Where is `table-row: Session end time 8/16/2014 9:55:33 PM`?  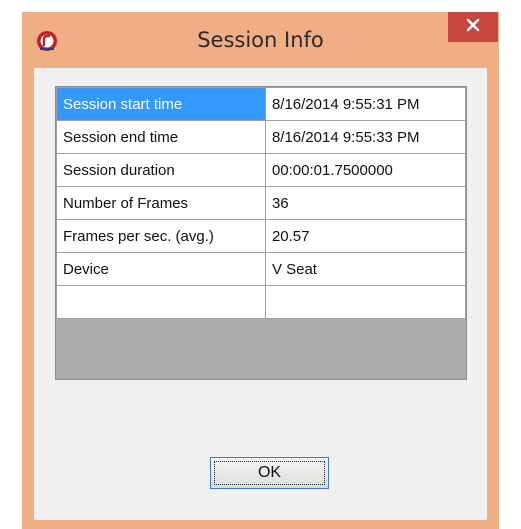 table-row: Session end time 8/16/2014 9:55:33 PM is located at coordinates (261, 137).